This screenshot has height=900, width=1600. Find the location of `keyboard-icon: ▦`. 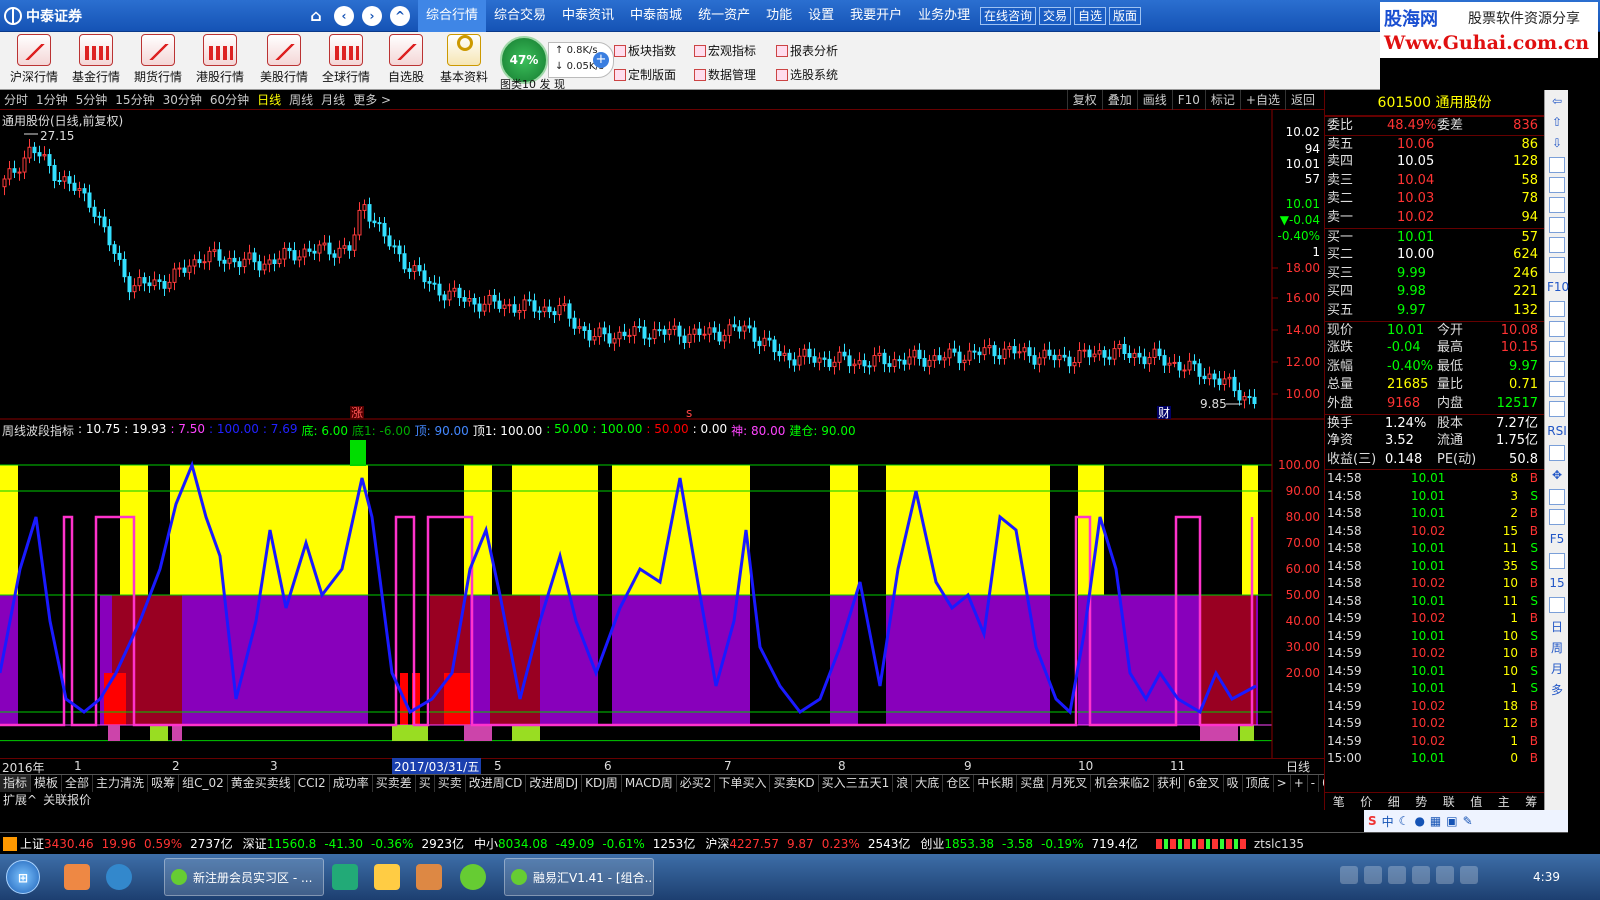

keyboard-icon: ▦ is located at coordinates (1435, 821).